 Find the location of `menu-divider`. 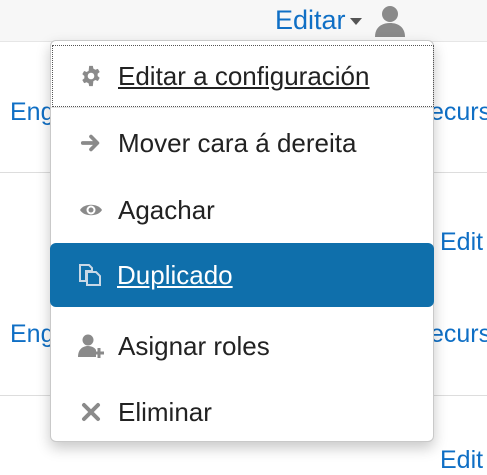

menu-divider is located at coordinates (242, 107).